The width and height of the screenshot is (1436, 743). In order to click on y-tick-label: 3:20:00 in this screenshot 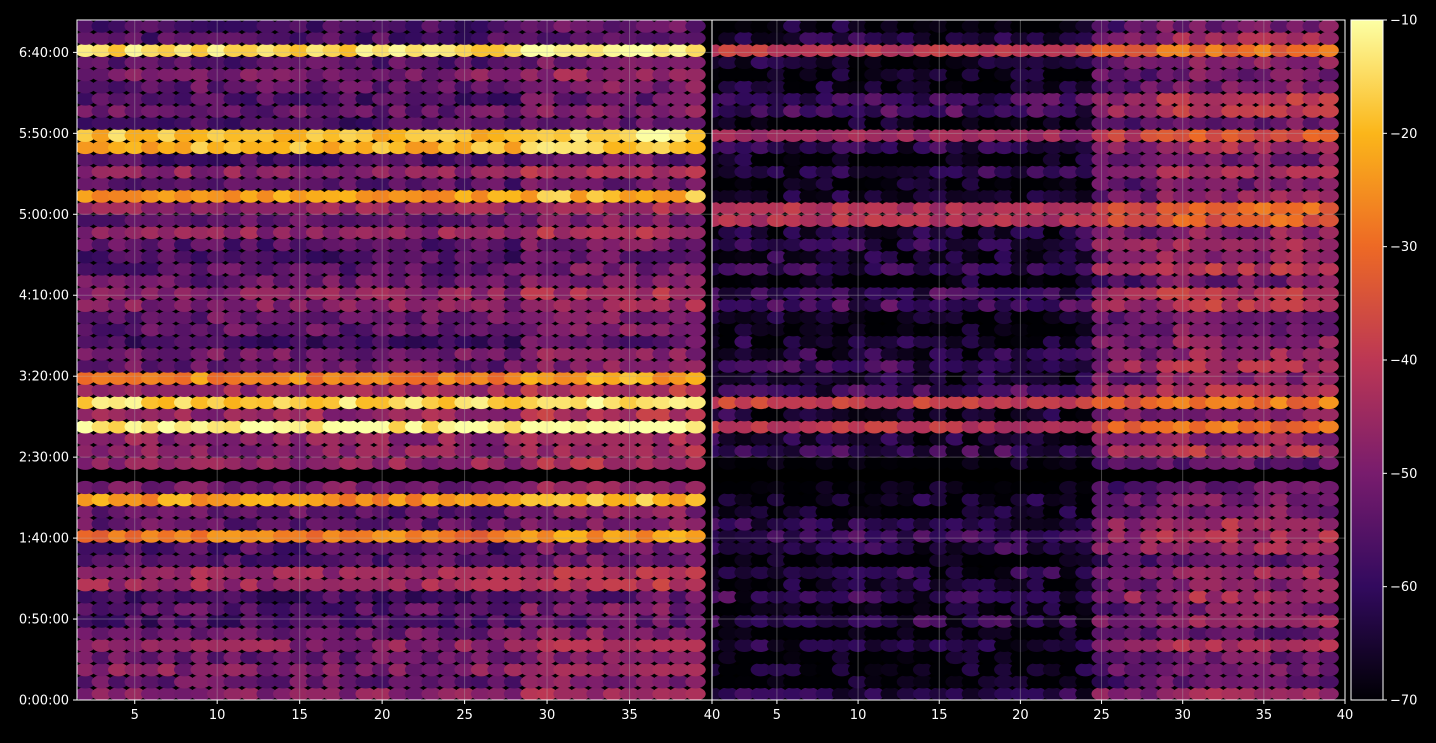, I will do `click(44, 377)`.